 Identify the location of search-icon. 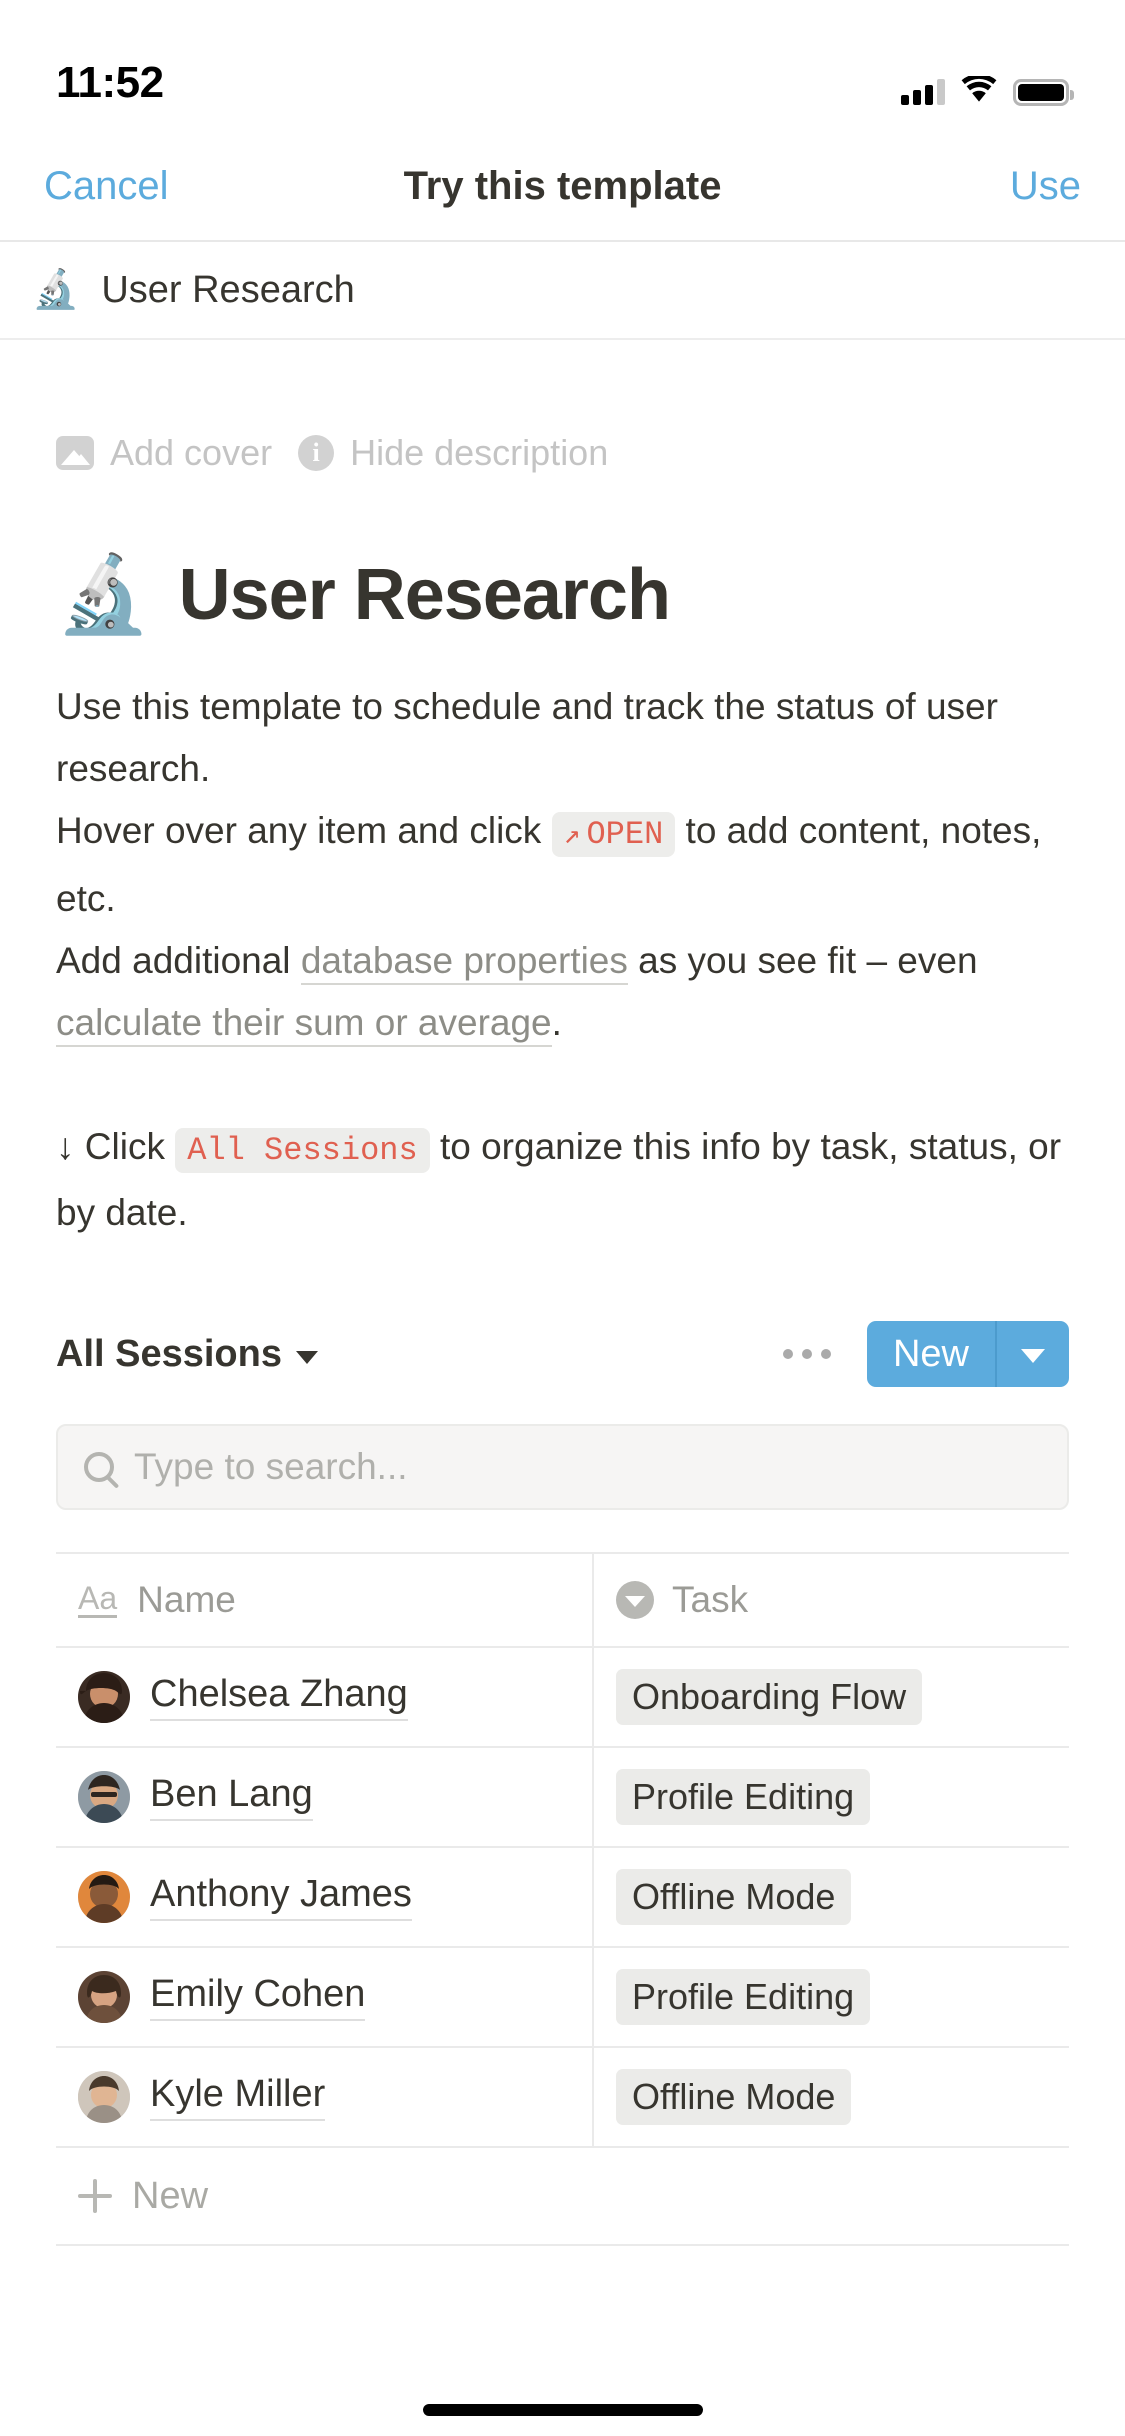
(99, 1467).